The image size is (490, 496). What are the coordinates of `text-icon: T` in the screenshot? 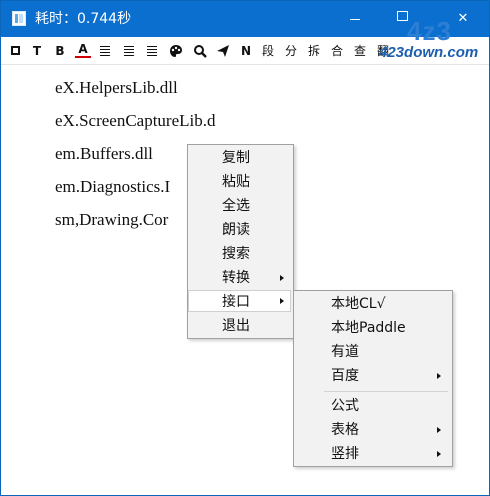 It's located at (37, 51).